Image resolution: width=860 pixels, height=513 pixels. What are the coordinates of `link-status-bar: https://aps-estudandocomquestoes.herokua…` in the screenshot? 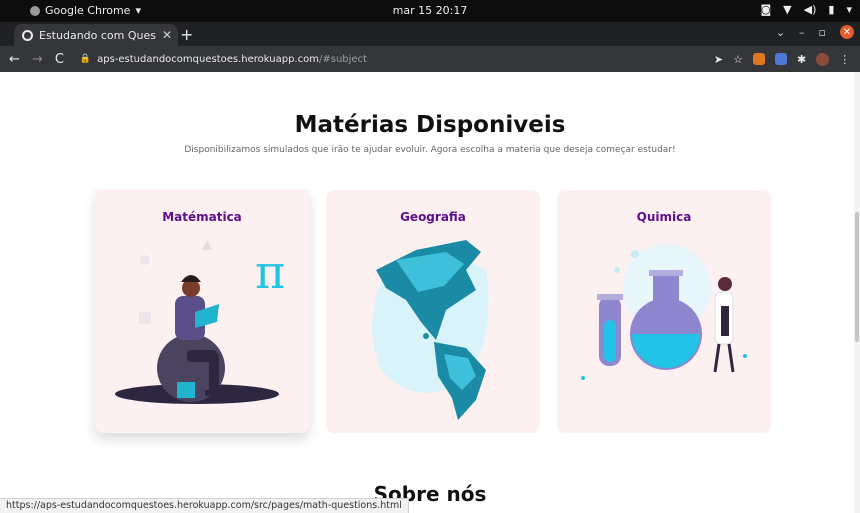 It's located at (204, 505).